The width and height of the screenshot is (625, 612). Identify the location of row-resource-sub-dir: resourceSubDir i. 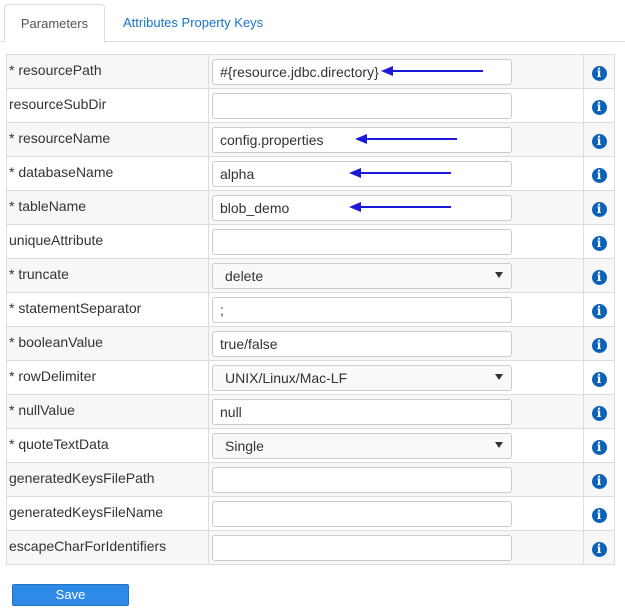
(310, 105).